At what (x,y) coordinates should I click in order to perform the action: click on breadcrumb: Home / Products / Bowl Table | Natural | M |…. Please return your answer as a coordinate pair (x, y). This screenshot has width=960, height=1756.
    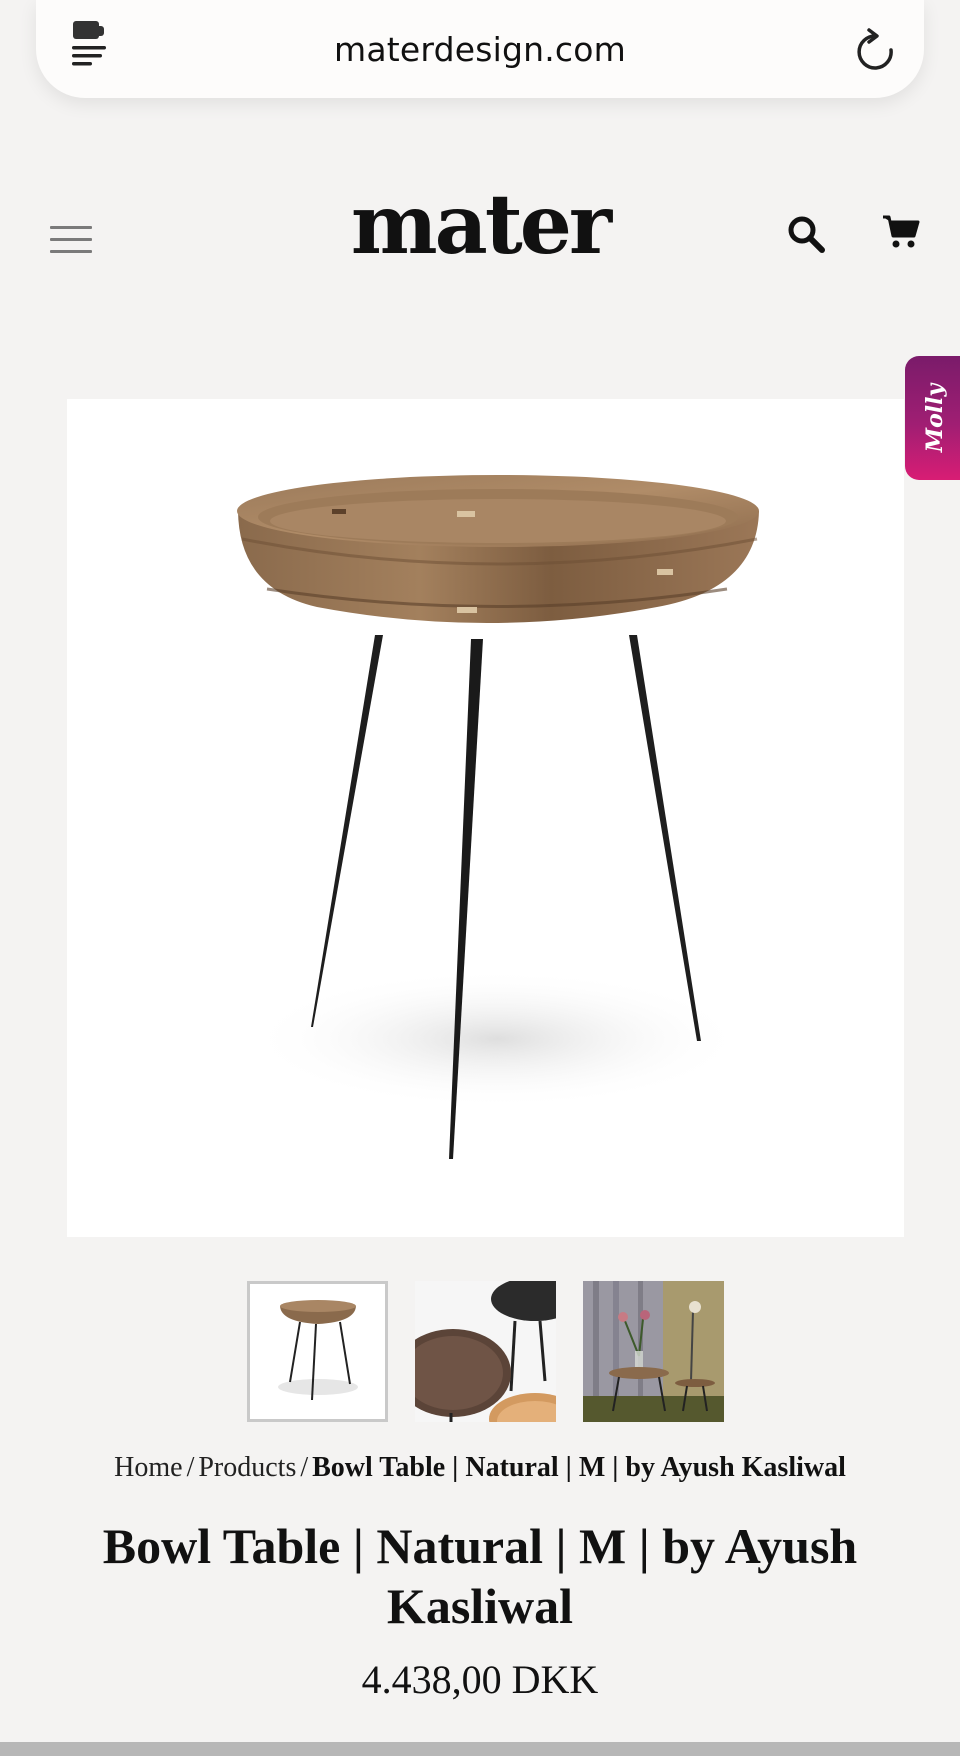
    Looking at the image, I should click on (480, 1468).